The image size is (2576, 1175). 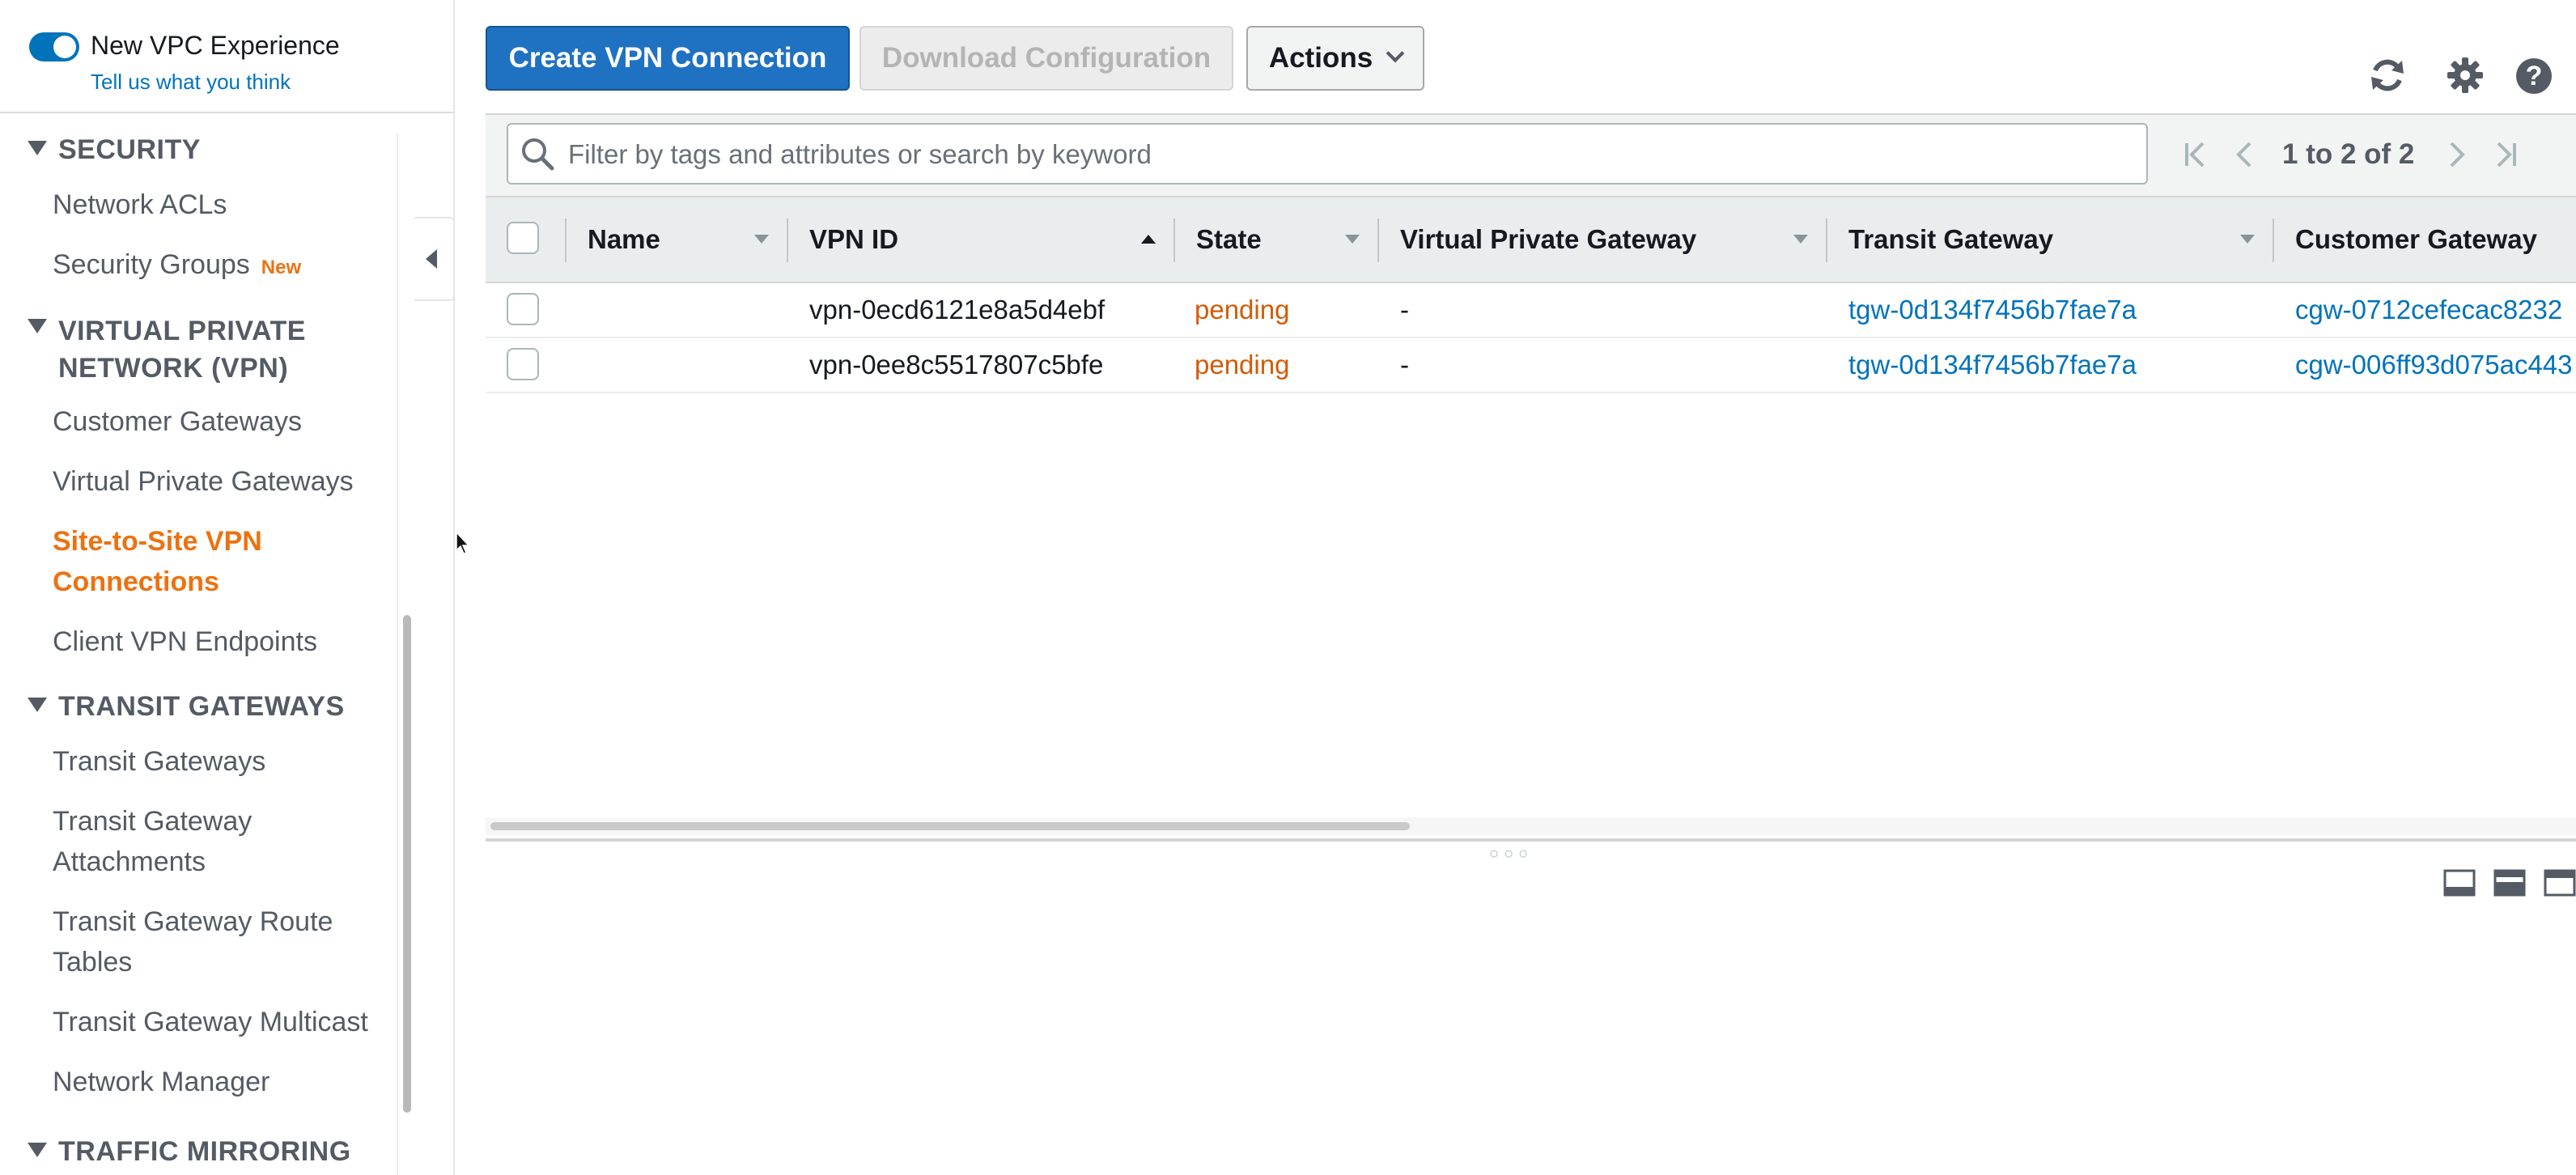 I want to click on sort-ascending-icon, so click(x=1148, y=239).